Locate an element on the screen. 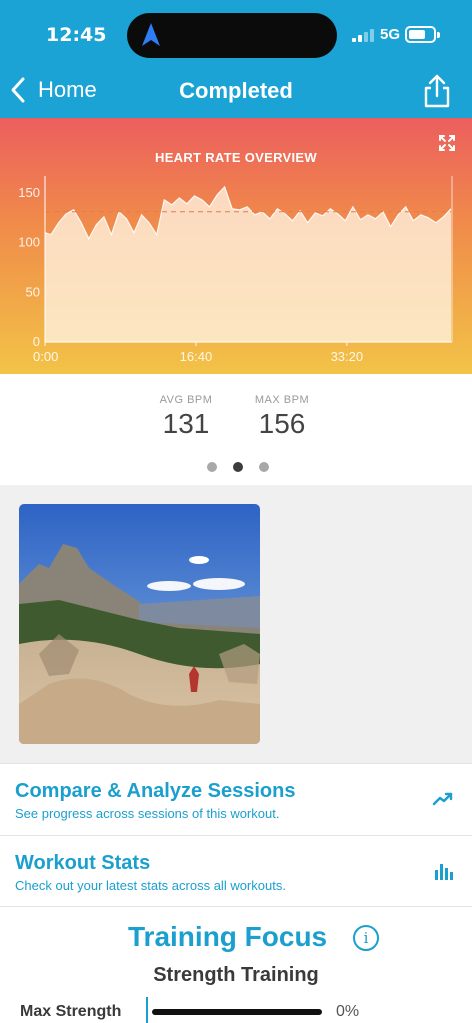 This screenshot has width=472, height=1023. status-time: 12:45 is located at coordinates (76, 35).